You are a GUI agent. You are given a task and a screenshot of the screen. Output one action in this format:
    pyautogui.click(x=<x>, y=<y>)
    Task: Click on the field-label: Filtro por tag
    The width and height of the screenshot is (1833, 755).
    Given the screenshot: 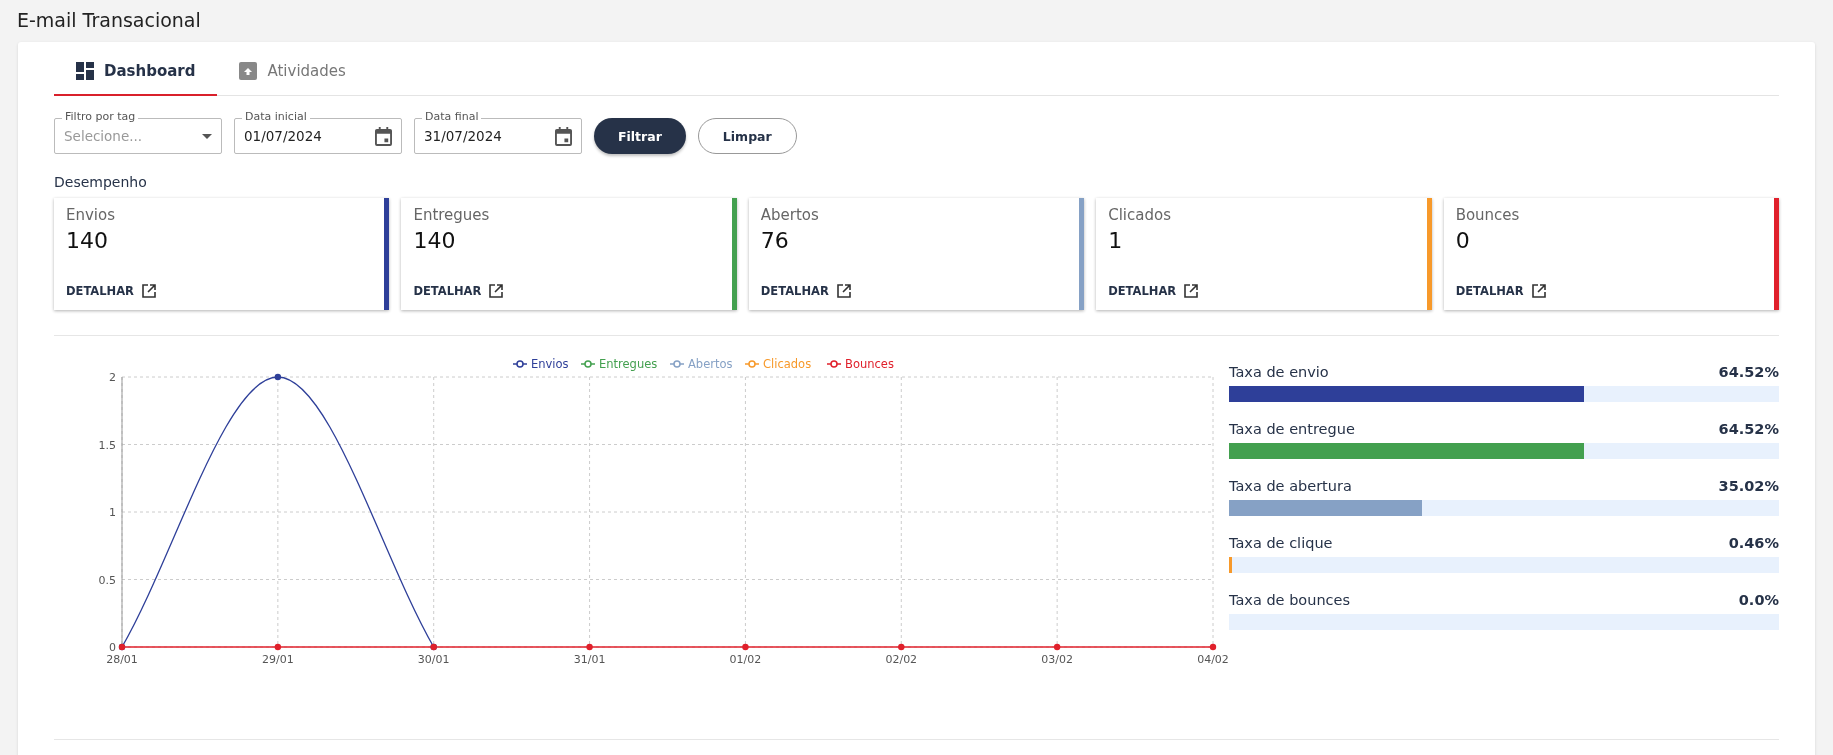 What is the action you would take?
    pyautogui.click(x=100, y=116)
    